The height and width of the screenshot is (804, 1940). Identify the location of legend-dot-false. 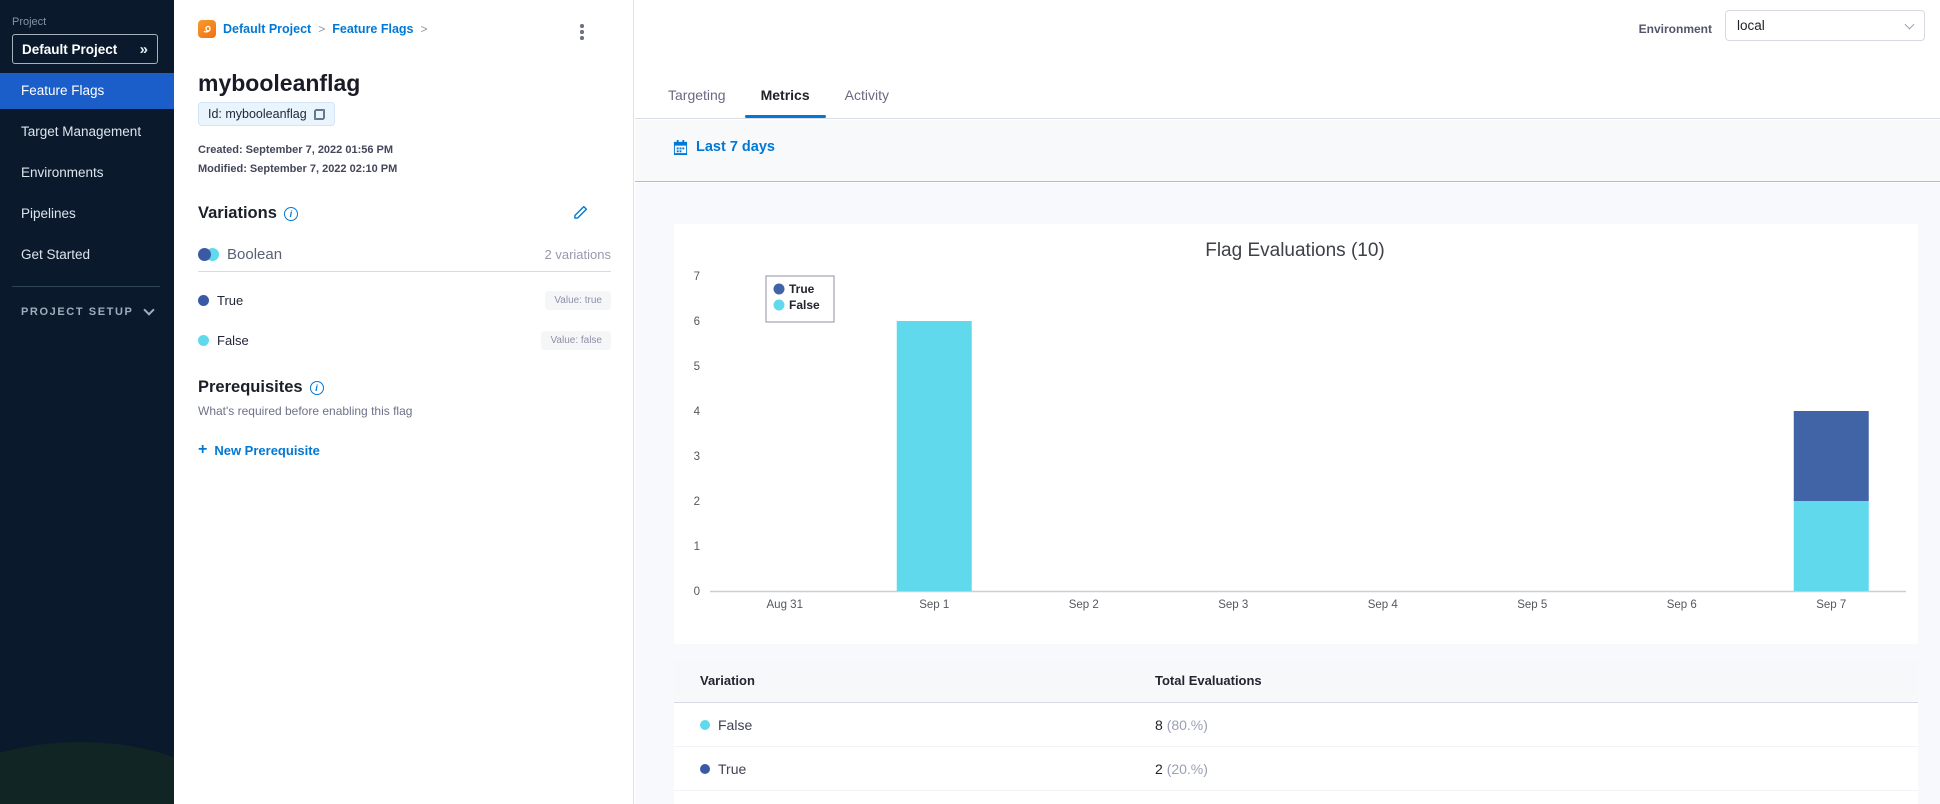
(779, 305).